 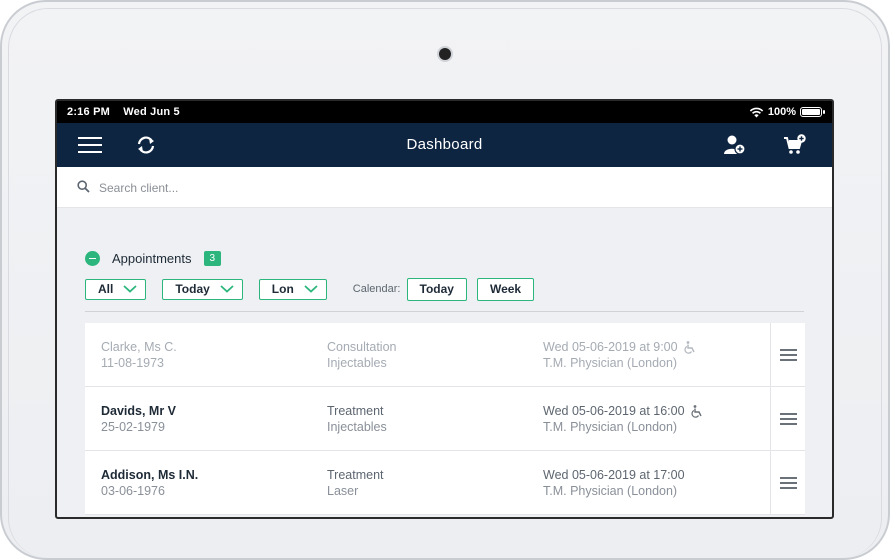 What do you see at coordinates (614, 475) in the screenshot?
I see `appointment-datetime: Wed 05-06-2019 at 17:00` at bounding box center [614, 475].